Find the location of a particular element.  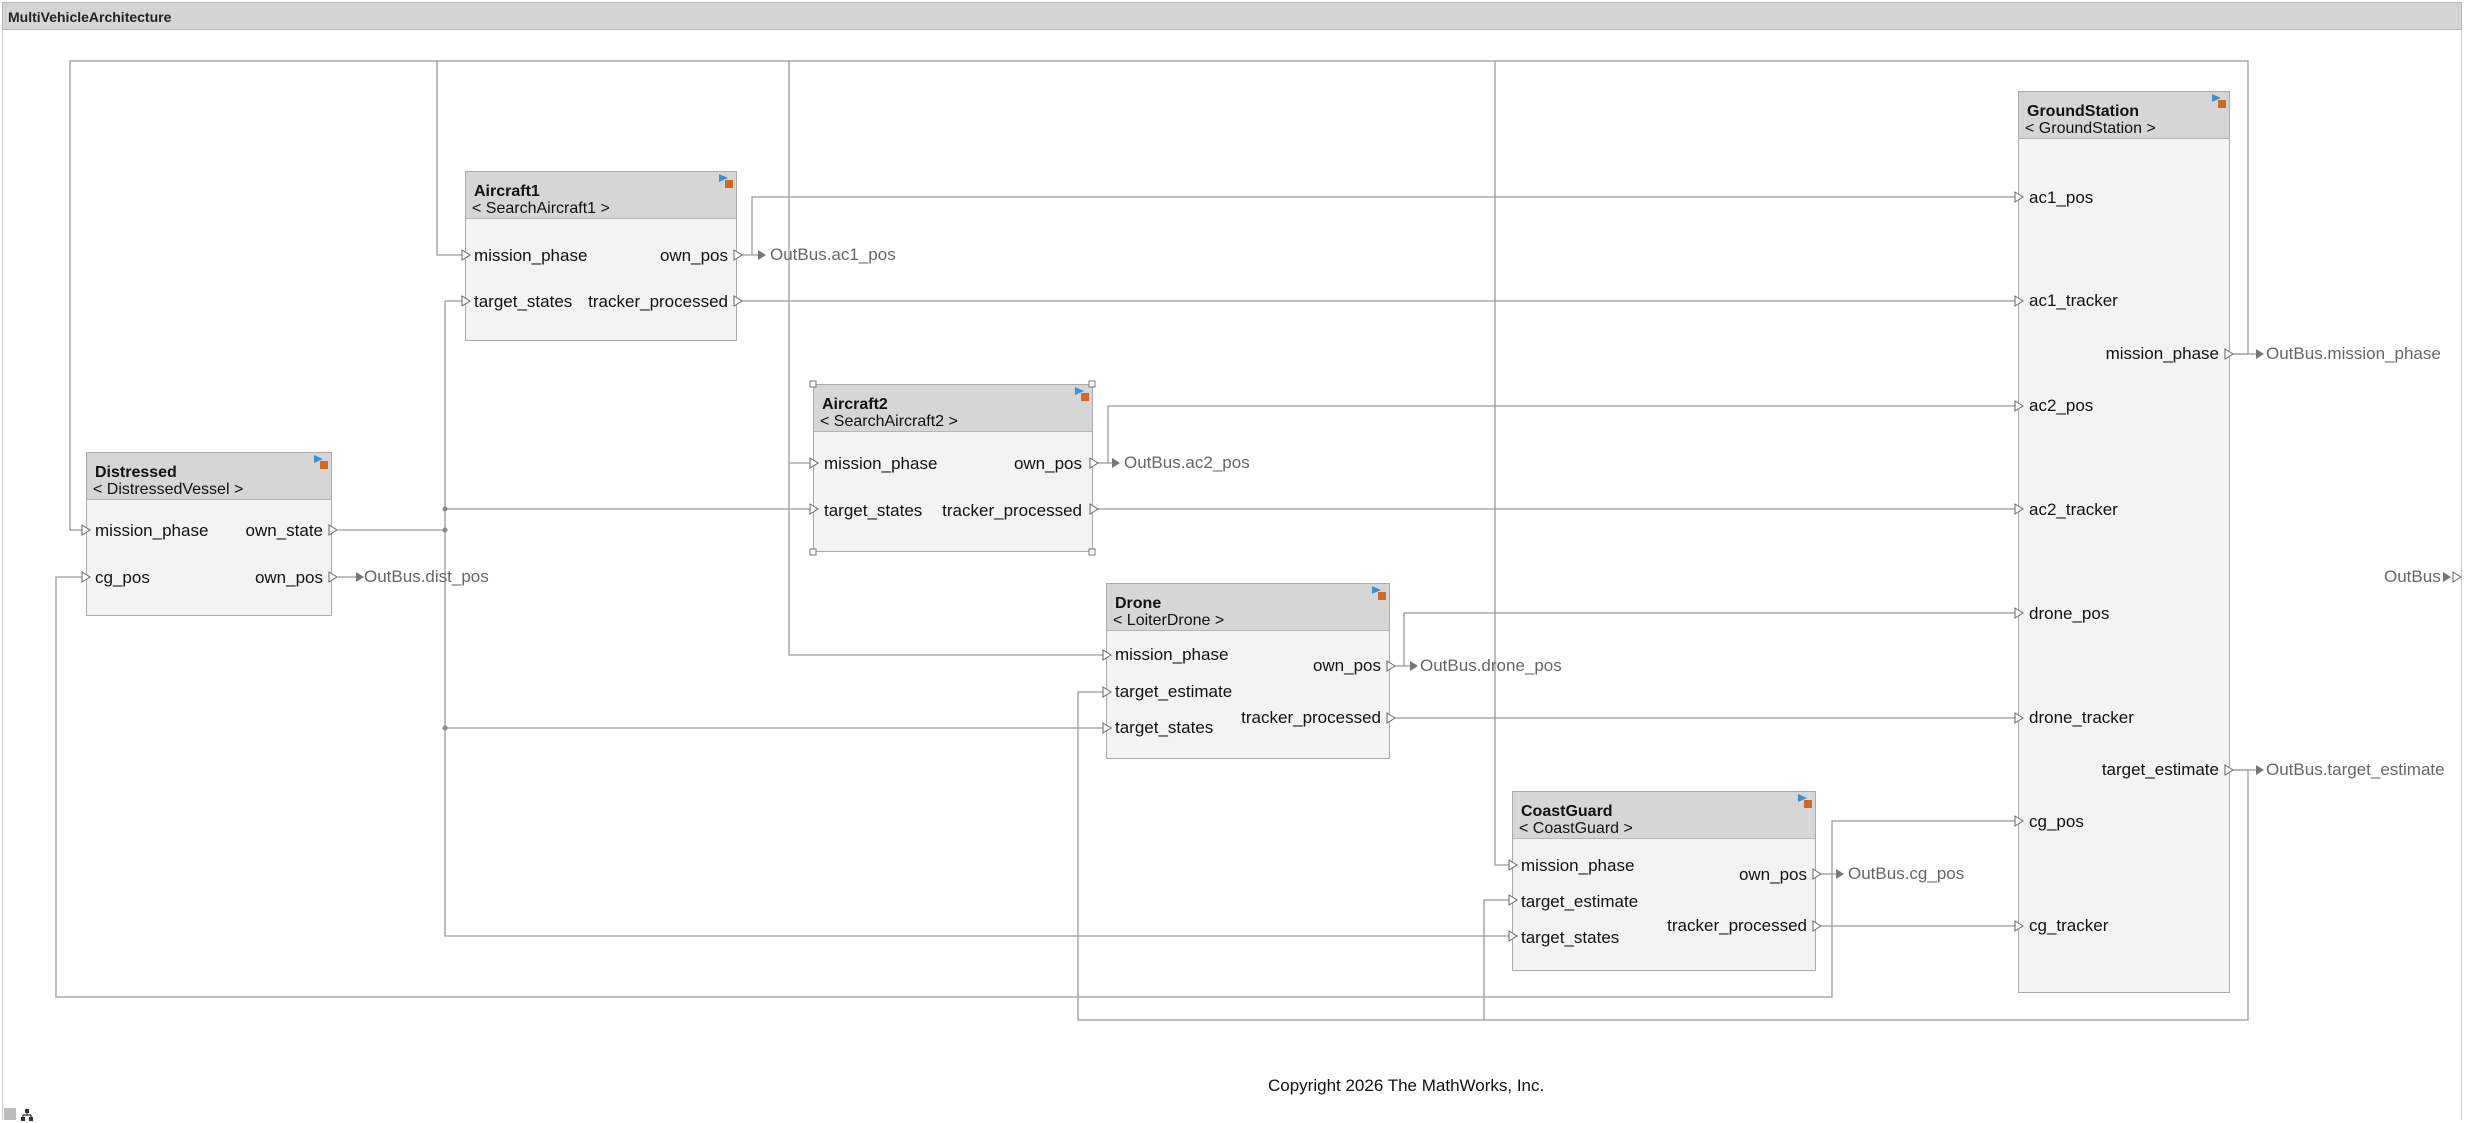

outbus-target-estimate: OutBus.target_estimate is located at coordinates (2355, 770).